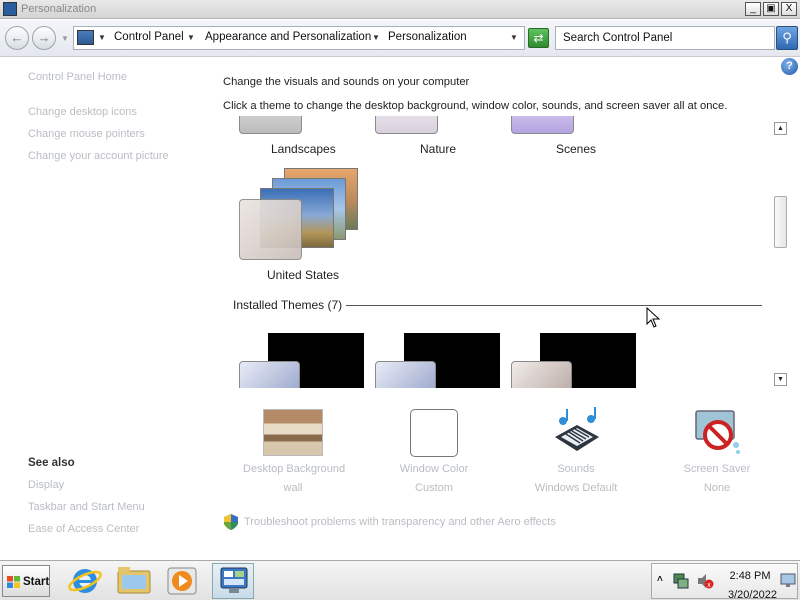 This screenshot has height=602, width=800. I want to click on theme-label-scenes: Scenes, so click(576, 149).